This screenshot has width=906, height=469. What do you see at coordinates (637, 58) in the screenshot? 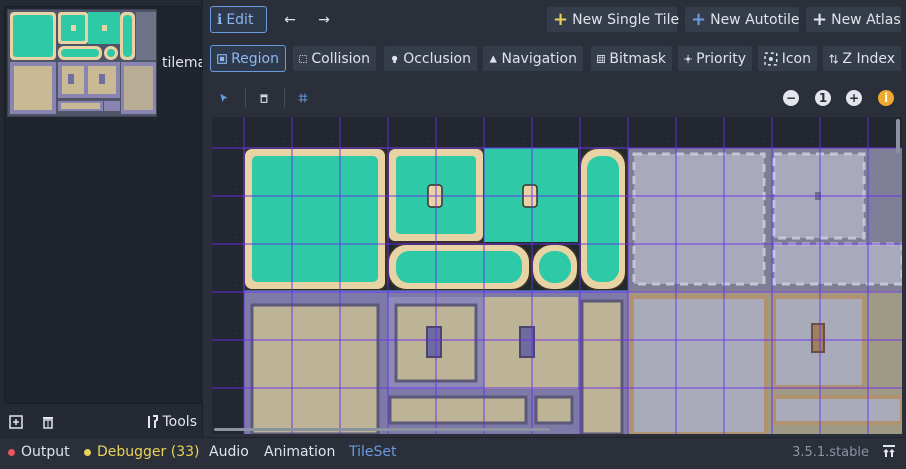
I see `tab-bitmask-label: Bitmask` at bounding box center [637, 58].